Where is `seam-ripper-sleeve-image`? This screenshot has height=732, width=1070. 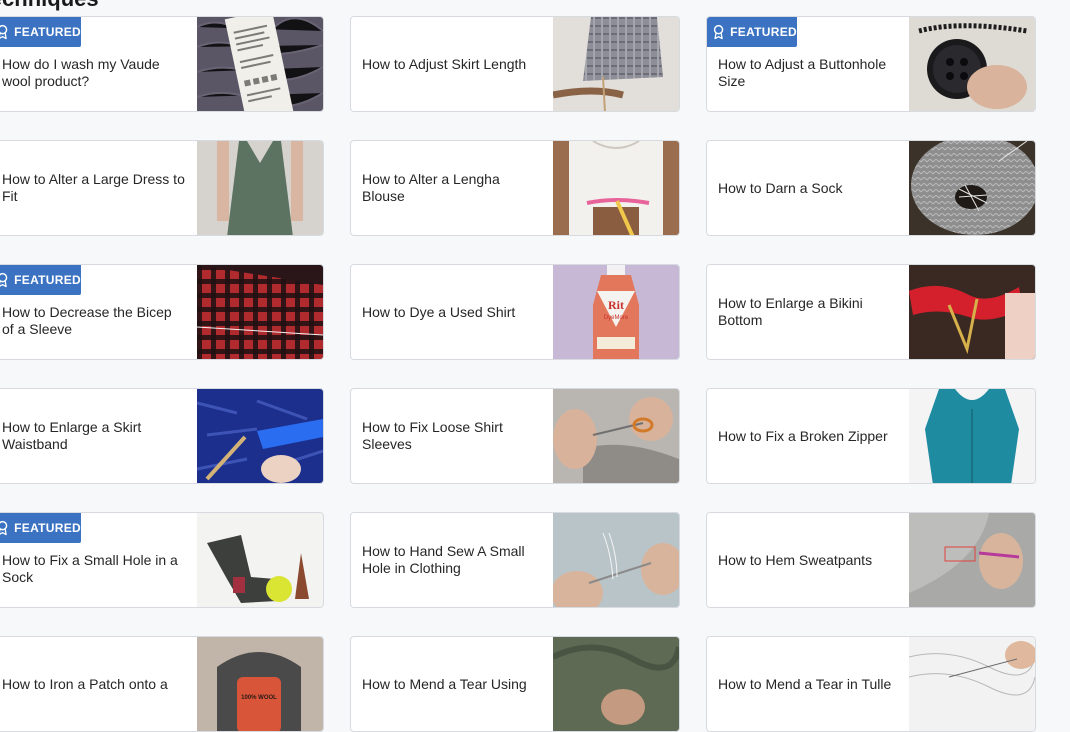 seam-ripper-sleeve-image is located at coordinates (616, 436).